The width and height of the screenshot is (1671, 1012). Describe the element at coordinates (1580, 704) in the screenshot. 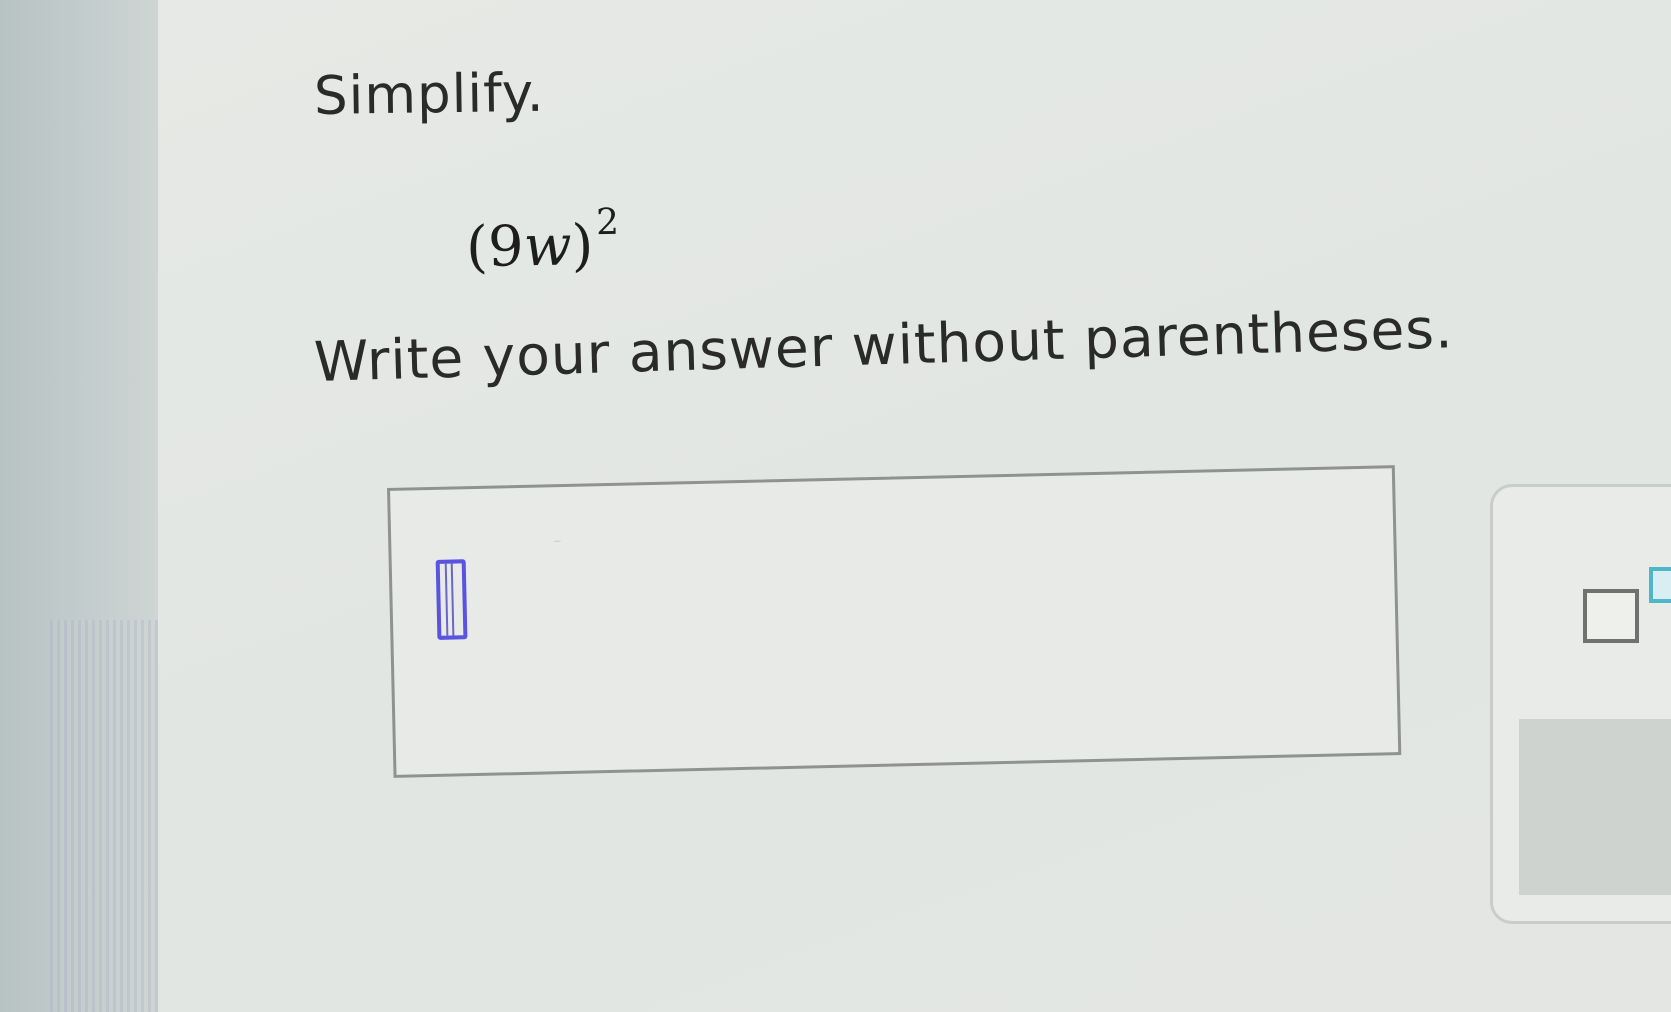

I see `math-toolbar` at that location.